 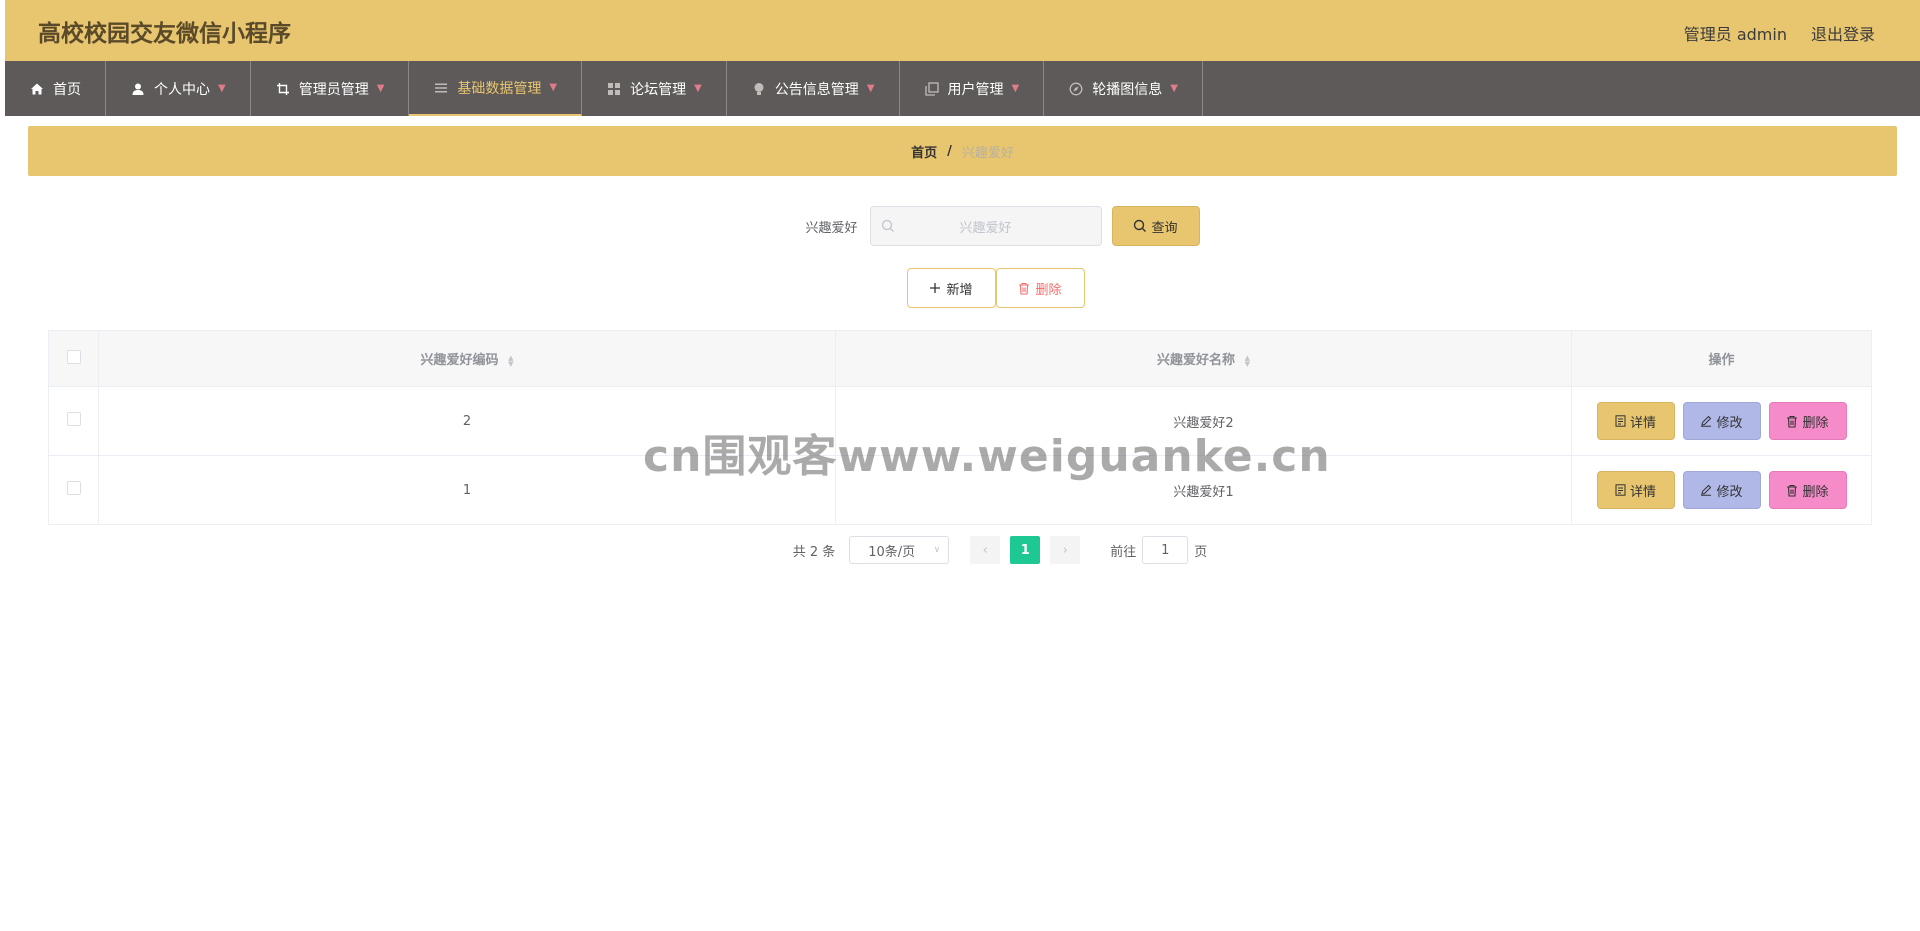 I want to click on batch-delete-button: 删除, so click(x=1040, y=288).